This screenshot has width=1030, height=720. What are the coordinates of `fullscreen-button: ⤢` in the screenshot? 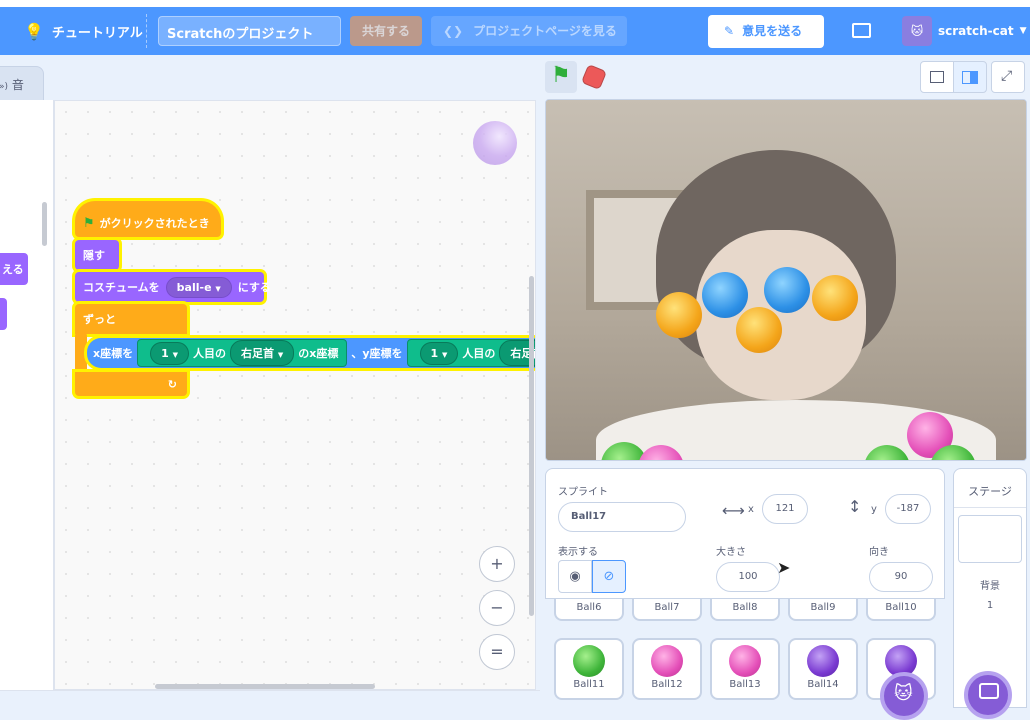 It's located at (1008, 77).